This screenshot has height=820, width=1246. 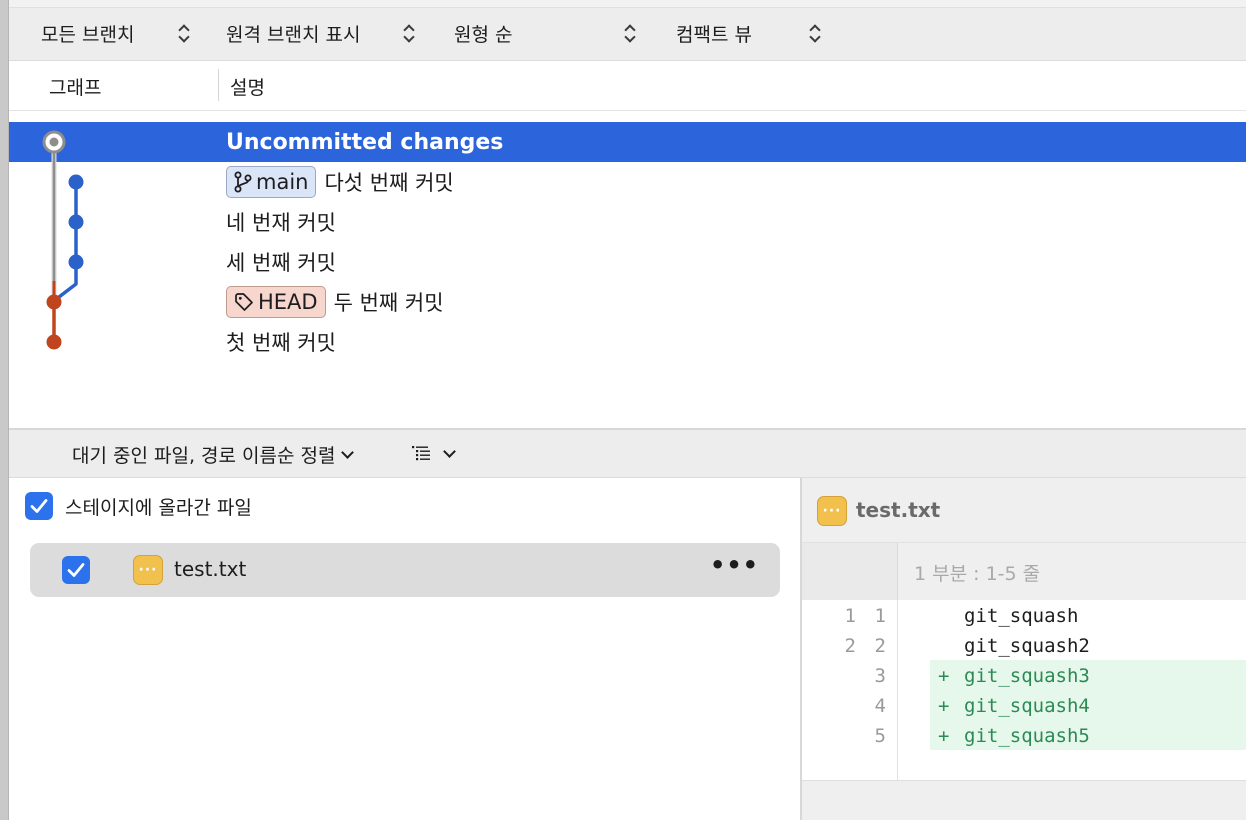 I want to click on diff-line-added: 5 + git_squash5, so click(x=1024, y=735).